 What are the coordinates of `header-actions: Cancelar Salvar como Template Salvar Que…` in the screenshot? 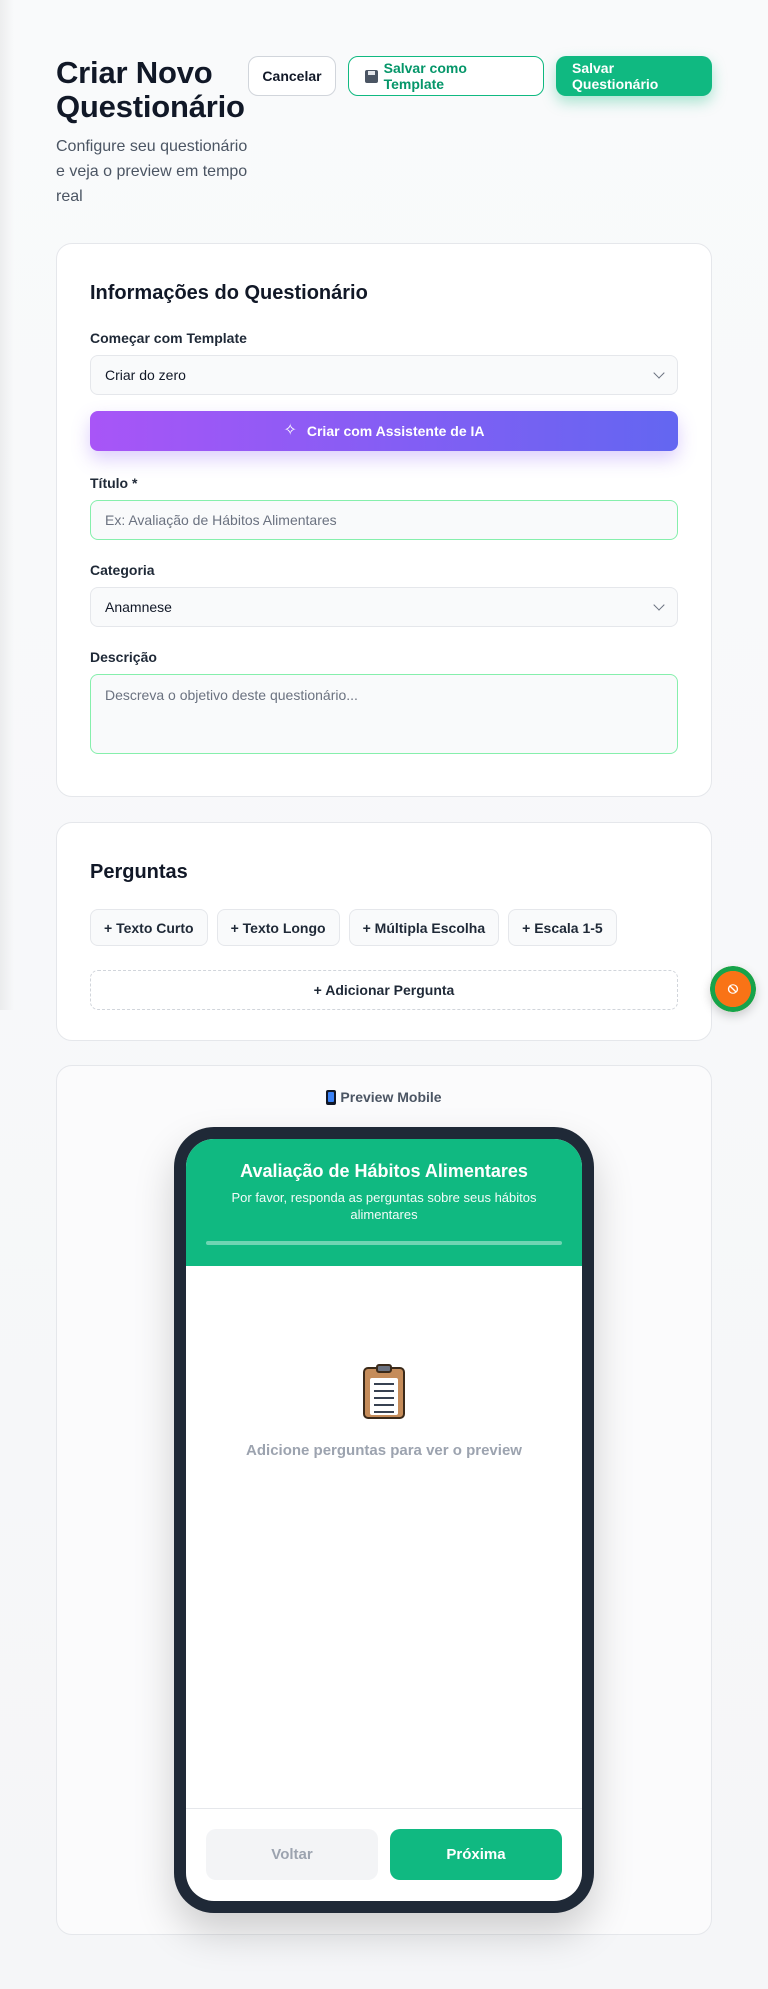 It's located at (480, 76).